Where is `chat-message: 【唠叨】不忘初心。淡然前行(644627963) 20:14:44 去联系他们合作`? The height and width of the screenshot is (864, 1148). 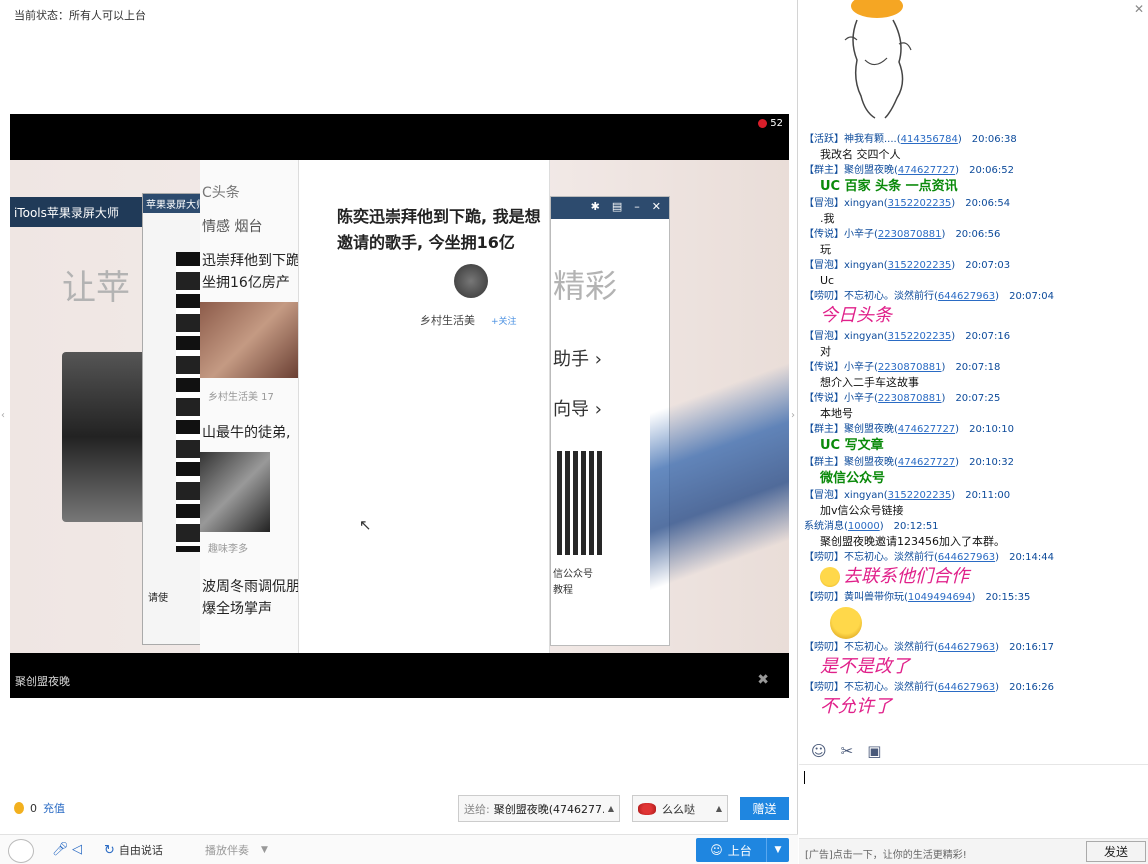
chat-message: 【唠叨】不忘初心。淡然前行(644627963) 20:14:44 去联系他们合作 is located at coordinates (974, 569).